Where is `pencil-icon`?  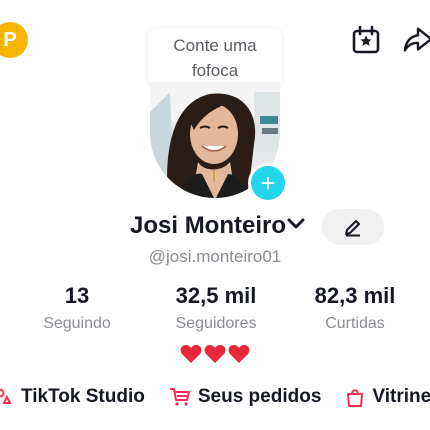 pencil-icon is located at coordinates (352, 228).